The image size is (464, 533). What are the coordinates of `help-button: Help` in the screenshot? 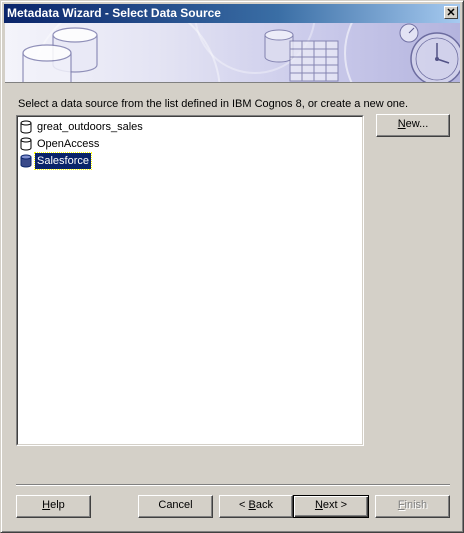 It's located at (53, 506).